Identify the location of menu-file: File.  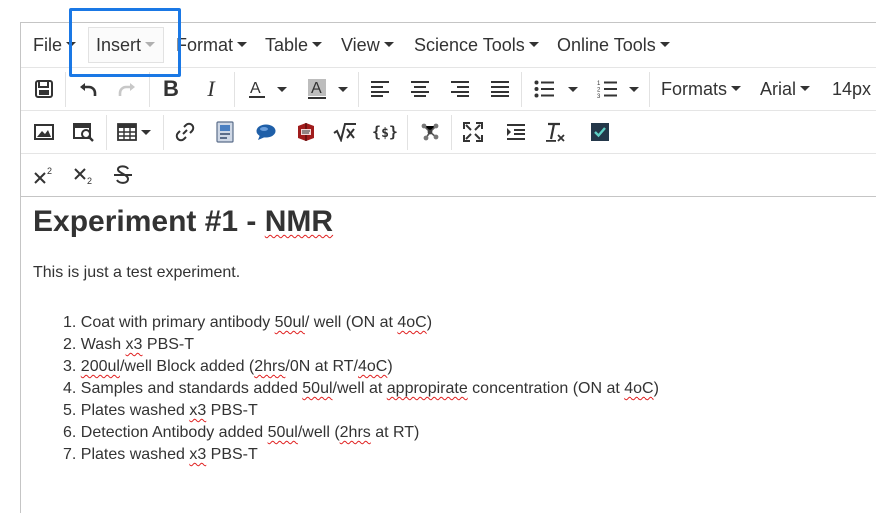
(55, 45).